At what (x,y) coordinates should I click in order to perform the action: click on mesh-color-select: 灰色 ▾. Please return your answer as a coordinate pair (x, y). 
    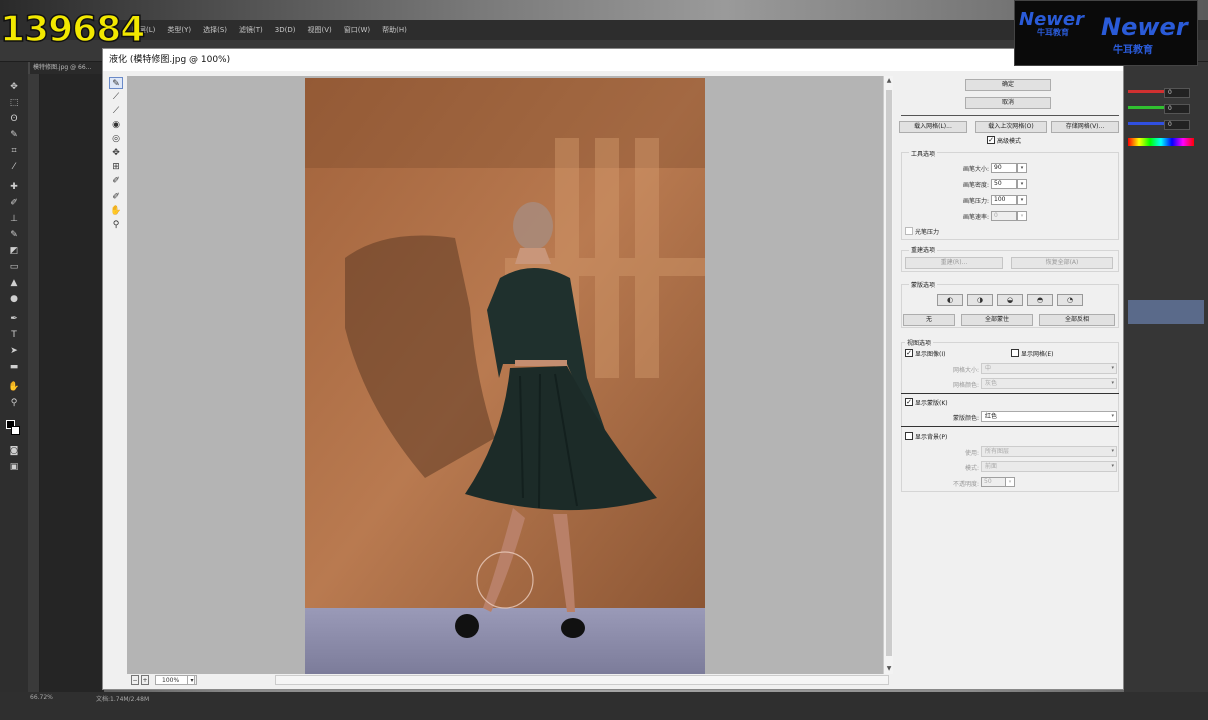
    Looking at the image, I should click on (1049, 383).